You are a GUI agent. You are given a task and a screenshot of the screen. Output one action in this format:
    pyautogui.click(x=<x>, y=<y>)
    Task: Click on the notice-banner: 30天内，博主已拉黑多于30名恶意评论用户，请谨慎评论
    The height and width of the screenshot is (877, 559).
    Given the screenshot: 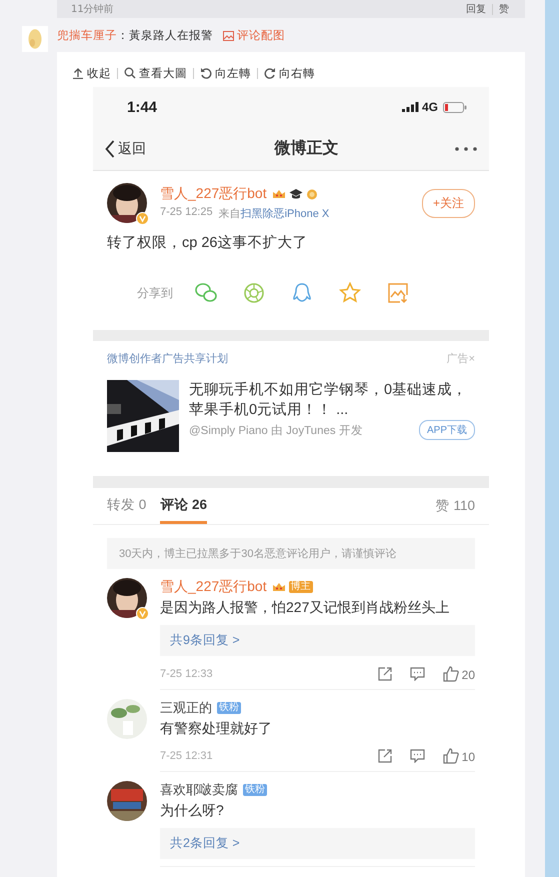 What is the action you would take?
    pyautogui.click(x=291, y=553)
    